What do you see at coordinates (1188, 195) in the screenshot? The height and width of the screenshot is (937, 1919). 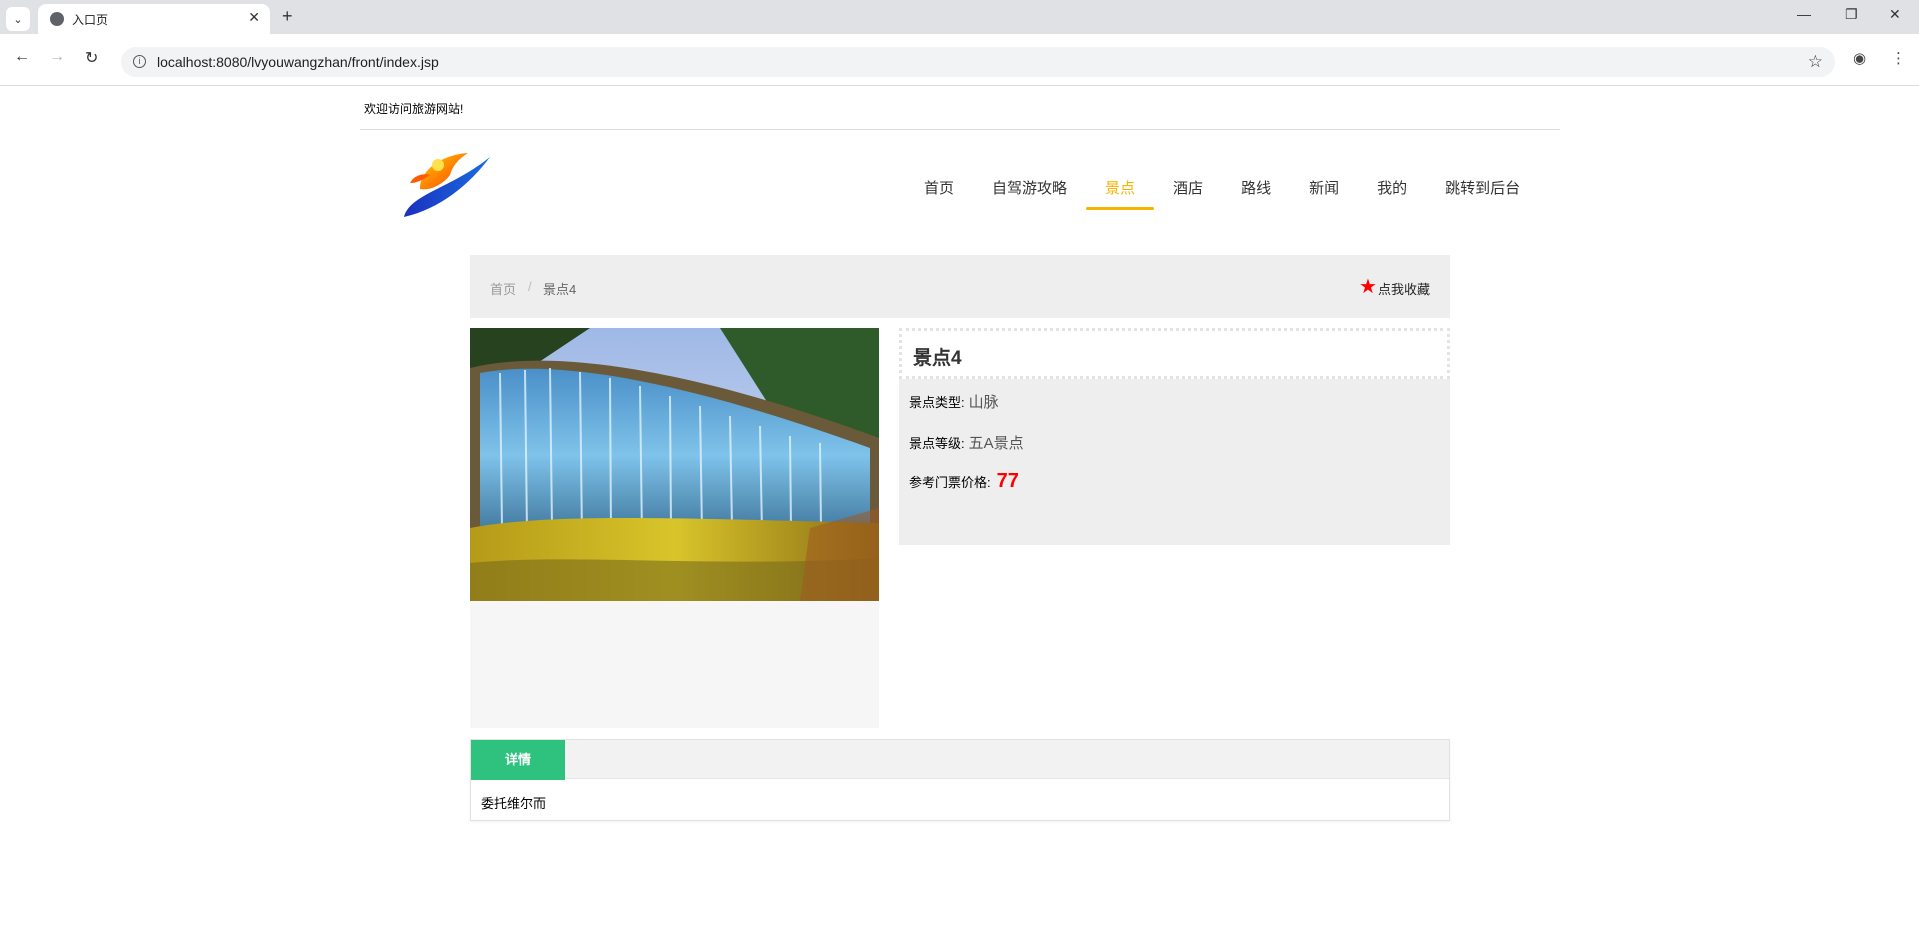 I see `nav-hotels: 酒店` at bounding box center [1188, 195].